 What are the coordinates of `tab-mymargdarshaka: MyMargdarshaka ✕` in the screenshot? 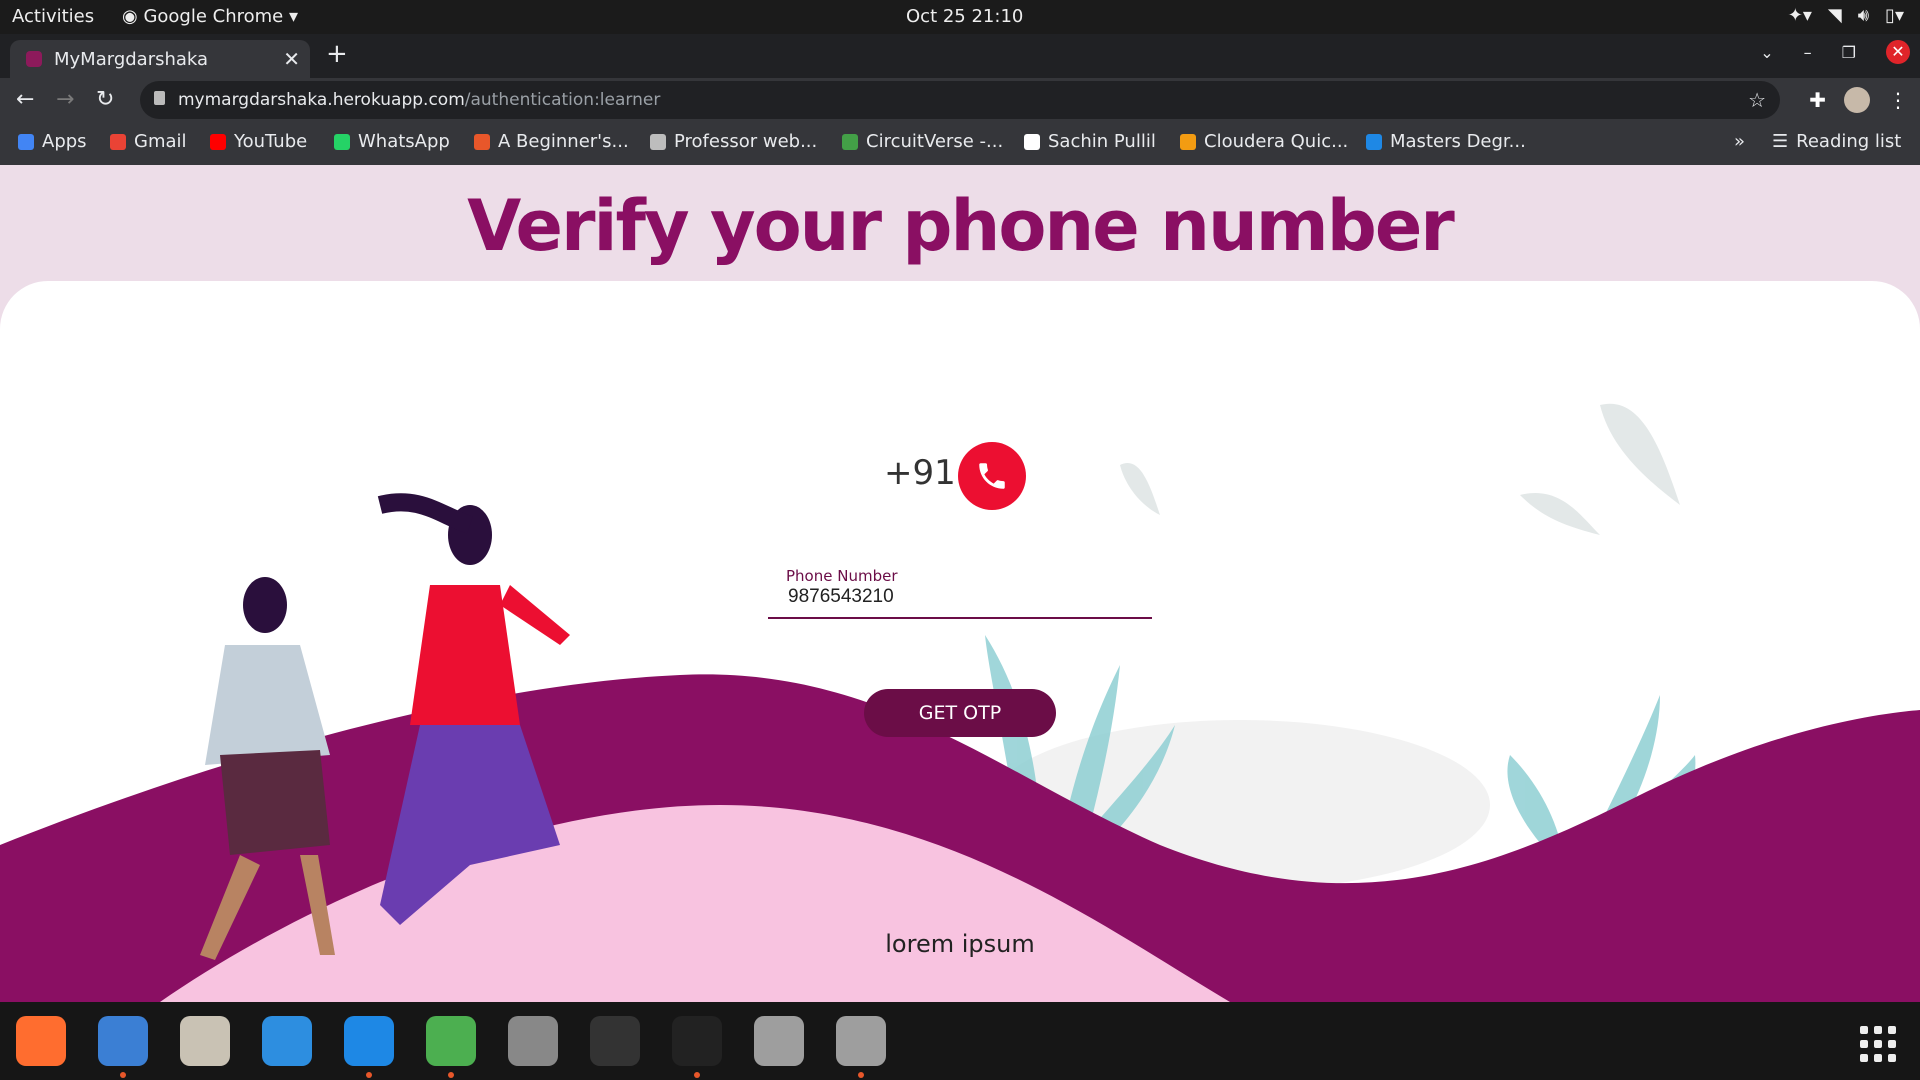 It's located at (160, 59).